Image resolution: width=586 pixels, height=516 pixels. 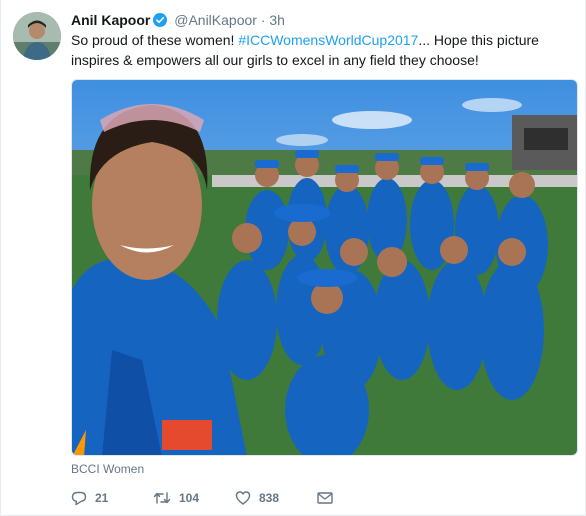 I want to click on like-count: 838, so click(x=269, y=498).